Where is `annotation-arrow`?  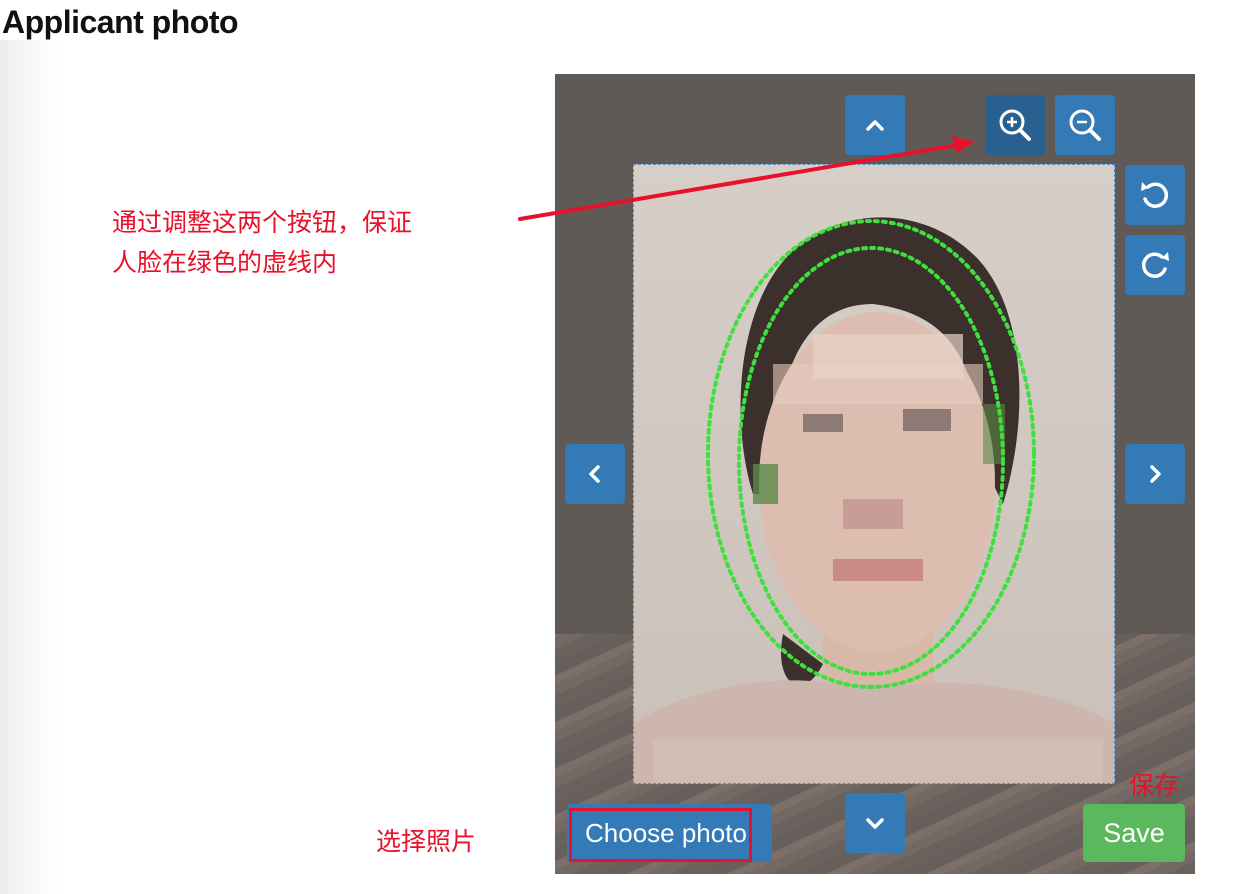
annotation-arrow is located at coordinates (746, 178).